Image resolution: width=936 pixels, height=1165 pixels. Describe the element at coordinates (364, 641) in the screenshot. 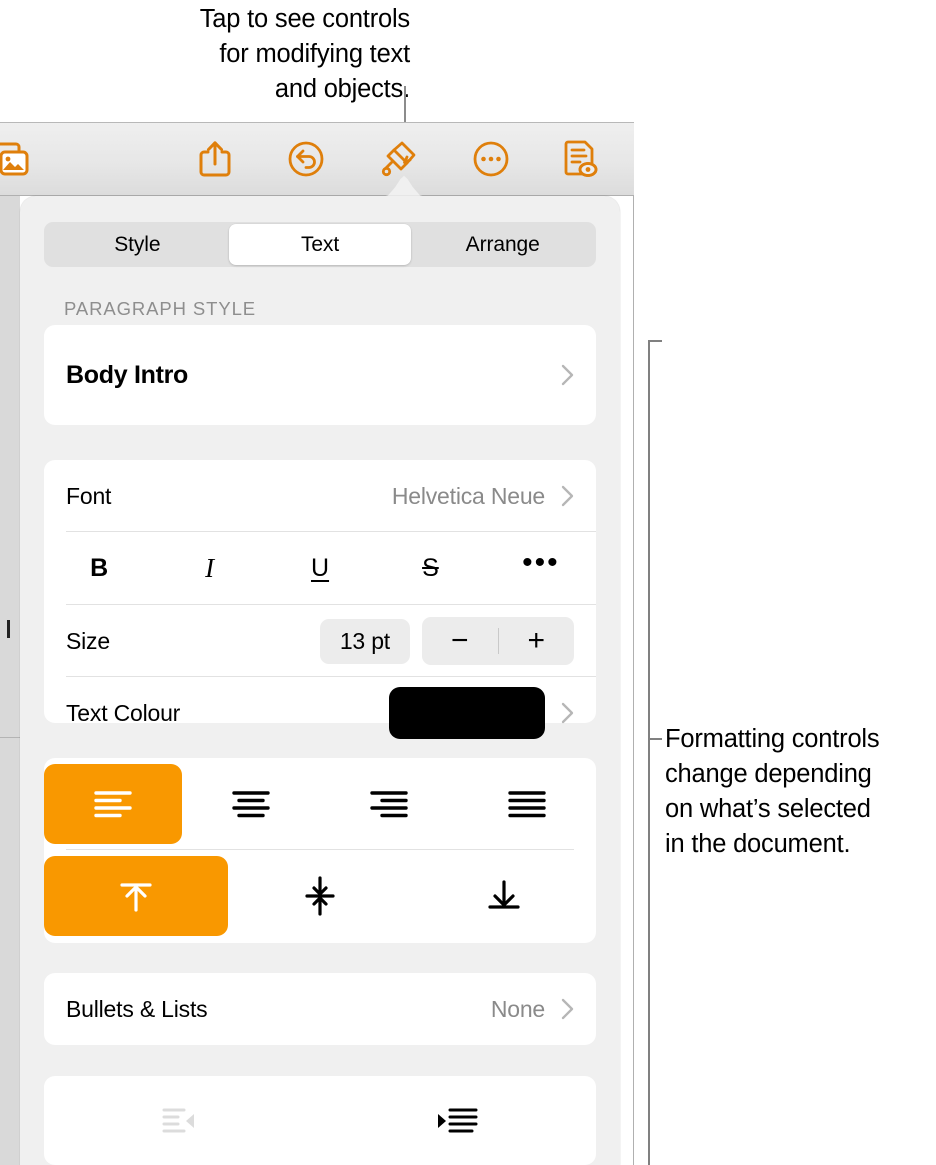

I see `size-value: 13 pt` at that location.